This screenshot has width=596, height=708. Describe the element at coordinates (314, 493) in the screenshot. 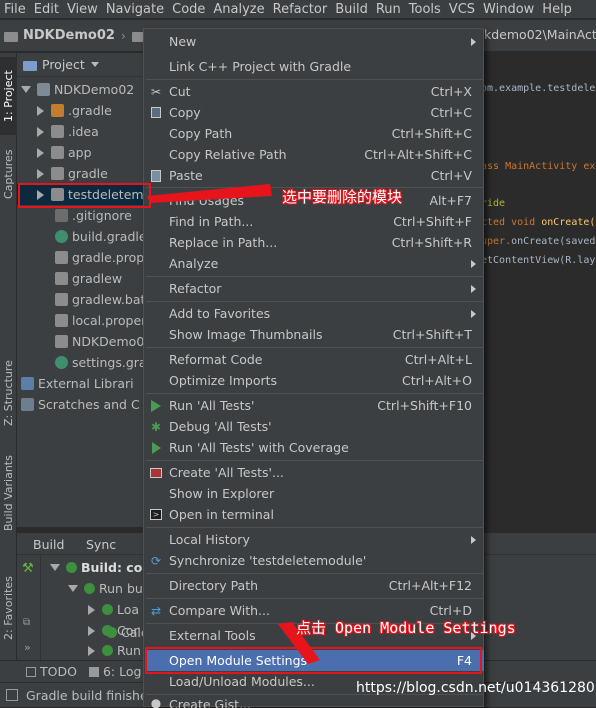

I see `menu-item-show-in-explorer: Show in Explorer` at that location.